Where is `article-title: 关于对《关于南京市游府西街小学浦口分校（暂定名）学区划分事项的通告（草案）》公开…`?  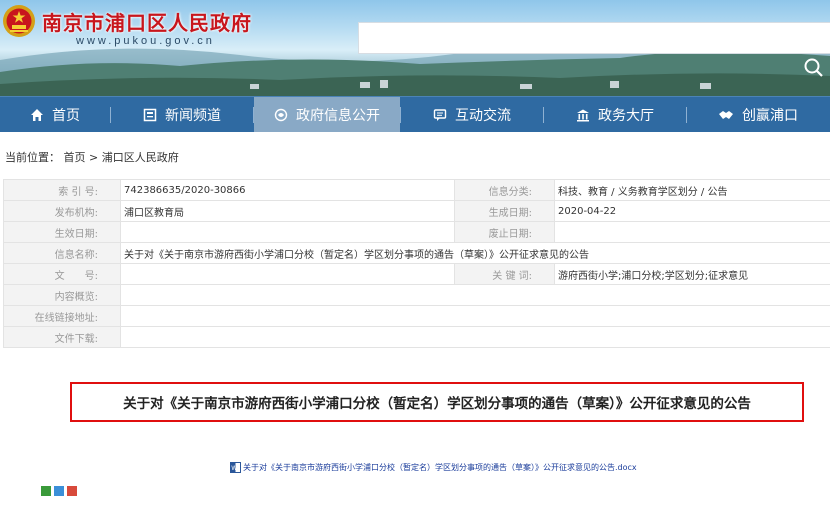
article-title: 关于对《关于南京市游府西街小学浦口分校（暂定名）学区划分事项的通告（草案）》公开… is located at coordinates (437, 402).